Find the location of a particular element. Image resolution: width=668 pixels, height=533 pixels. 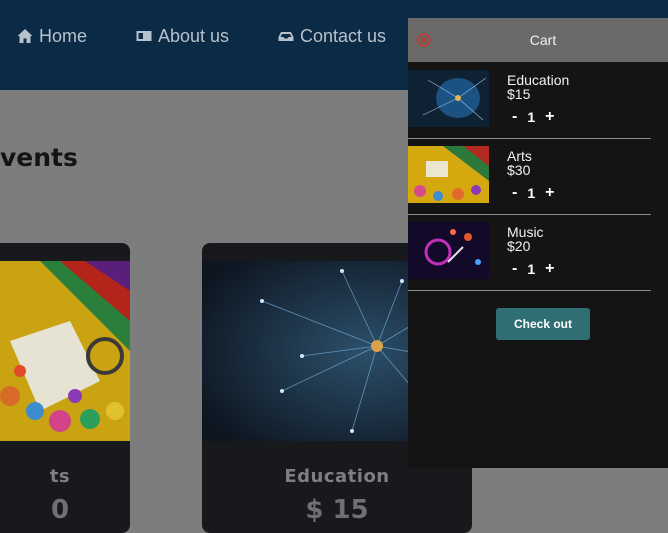

cart-item-price: $15 is located at coordinates (519, 94).